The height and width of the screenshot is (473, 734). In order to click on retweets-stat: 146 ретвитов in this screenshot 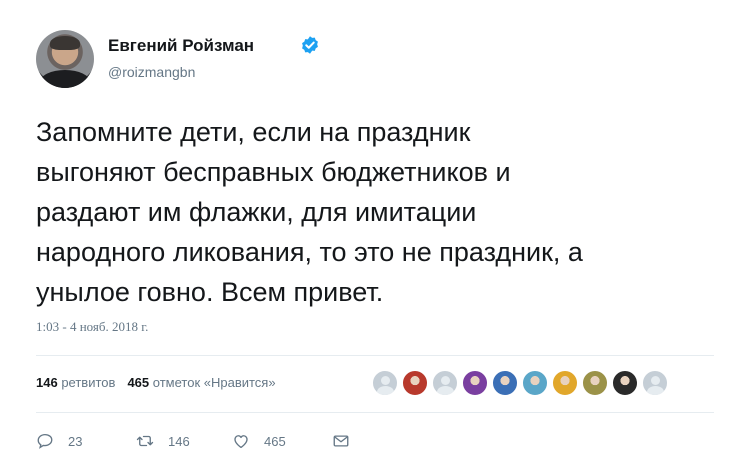, I will do `click(75, 382)`.